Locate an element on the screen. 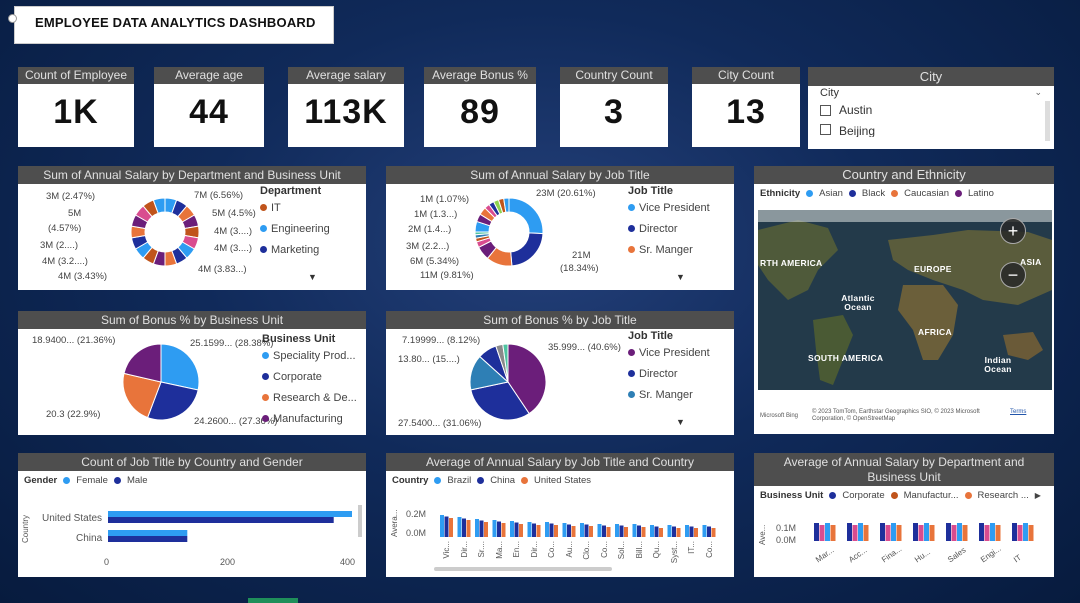 The height and width of the screenshot is (603, 1080). map-terms-link: Terms is located at coordinates (1018, 412).